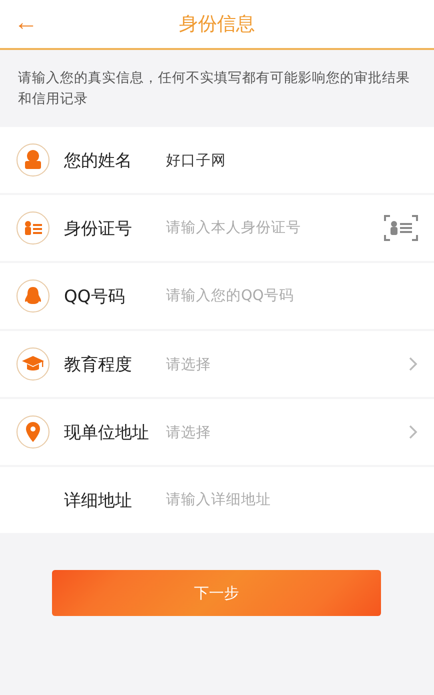 The height and width of the screenshot is (695, 434). I want to click on person-icon, so click(33, 160).